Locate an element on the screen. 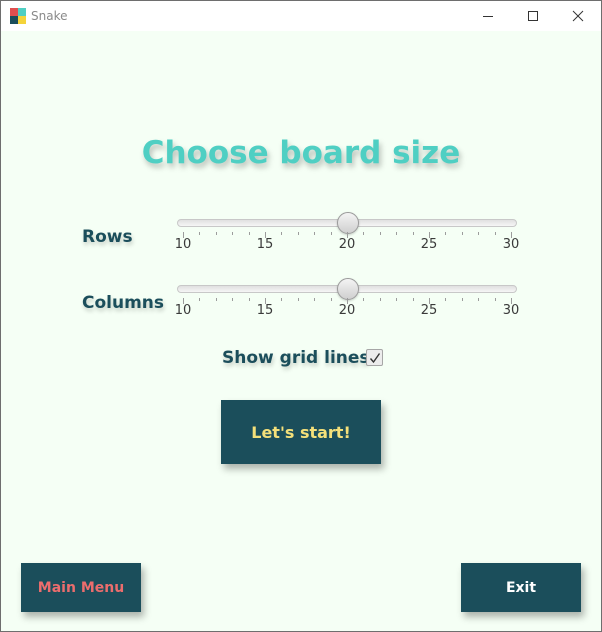 Image resolution: width=602 pixels, height=632 pixels. main-menu-button: Main Menu is located at coordinates (81, 587).